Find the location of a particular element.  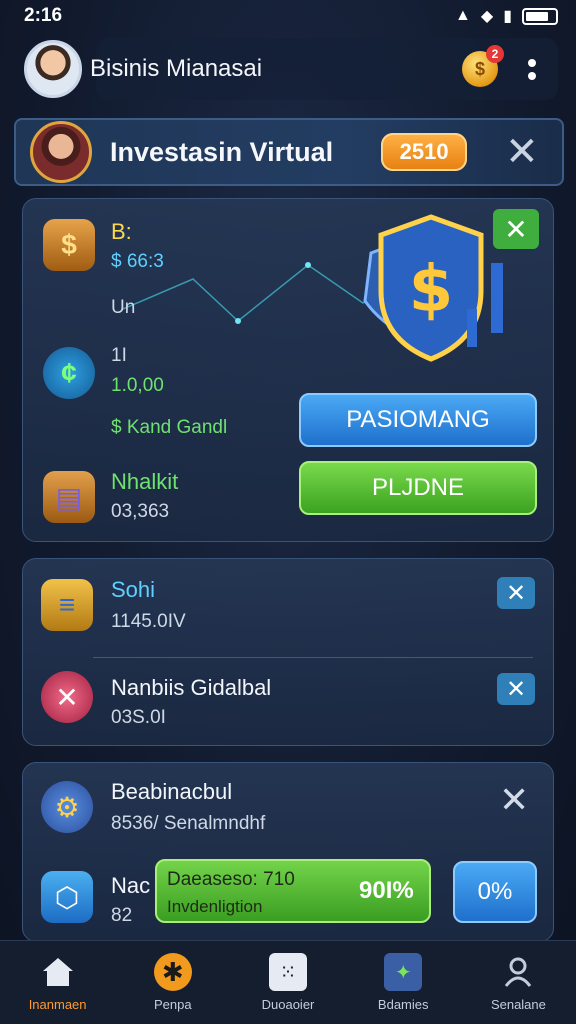

row-title-5: Nhalkit is located at coordinates (145, 481).